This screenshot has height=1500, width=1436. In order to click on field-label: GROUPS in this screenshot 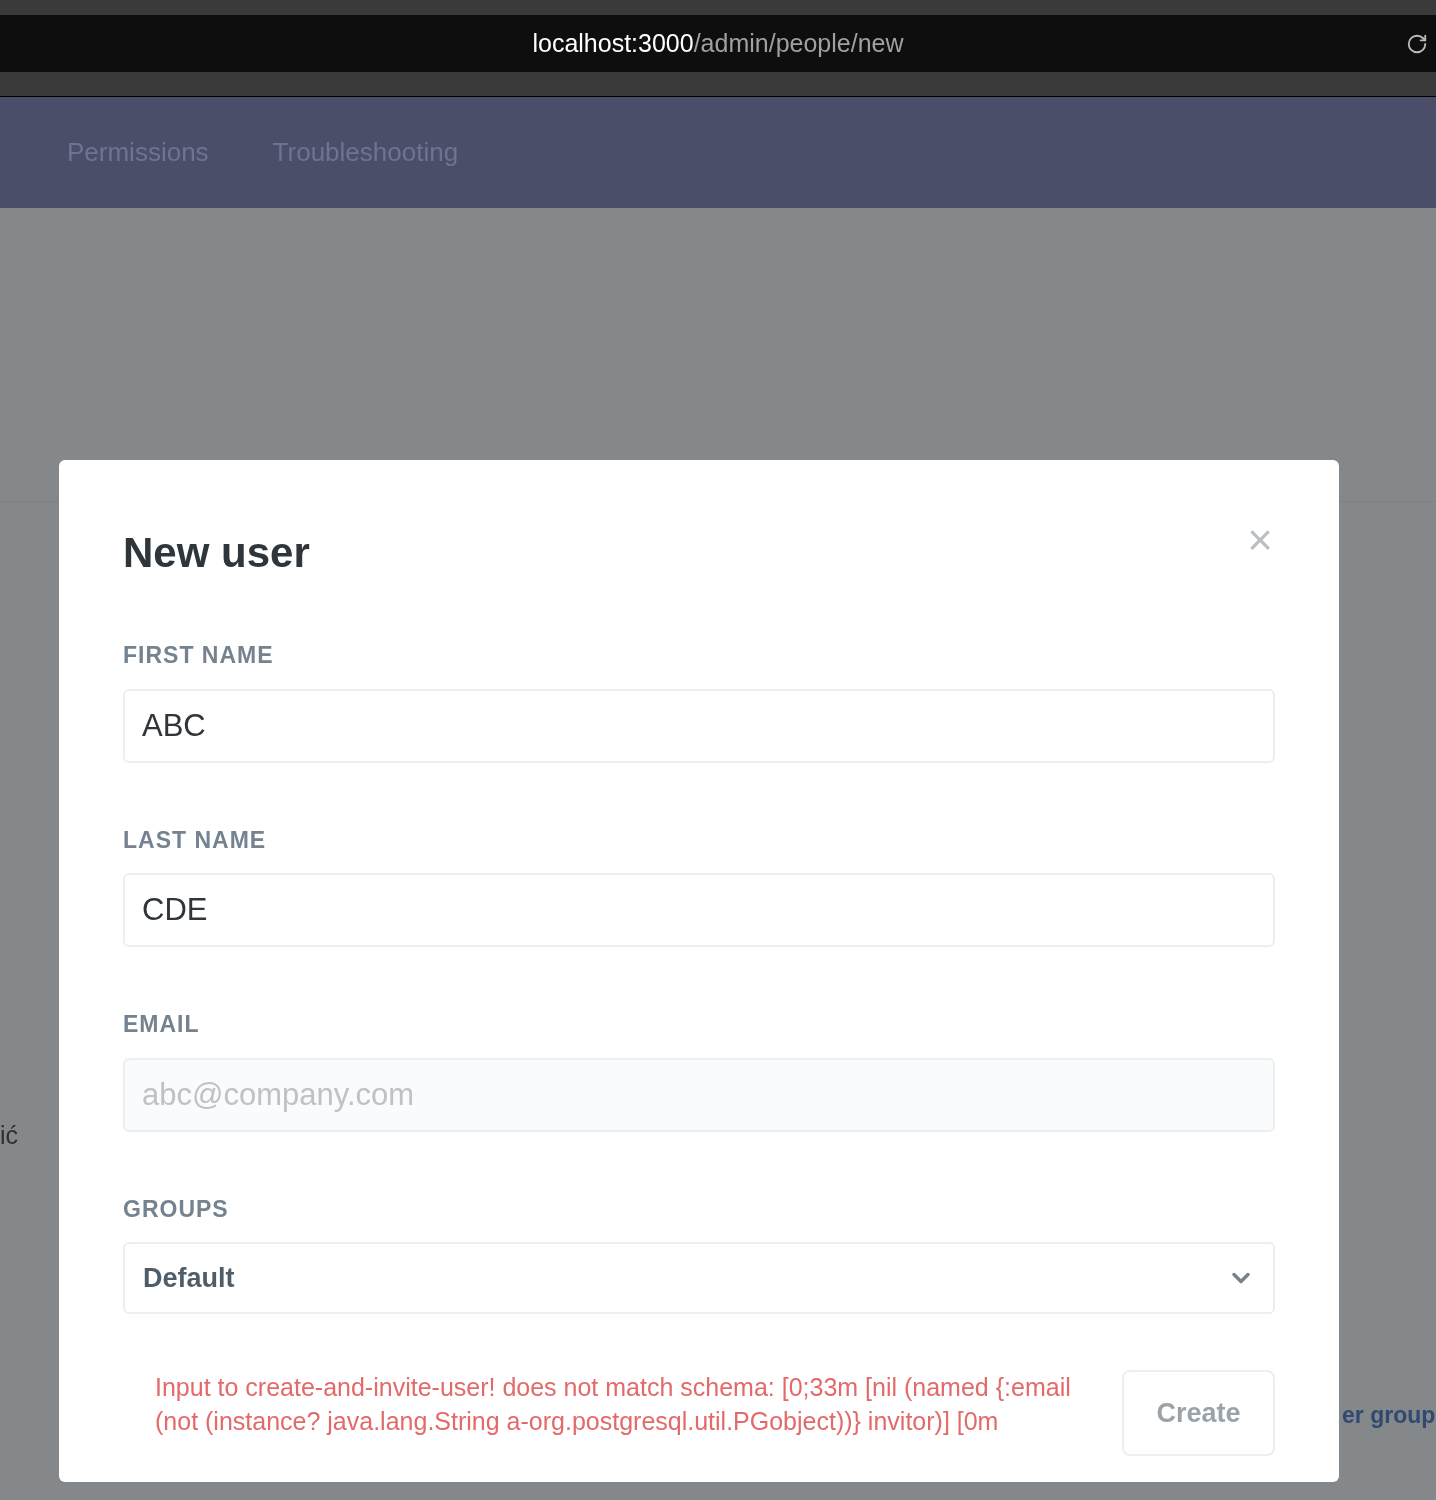, I will do `click(176, 1209)`.